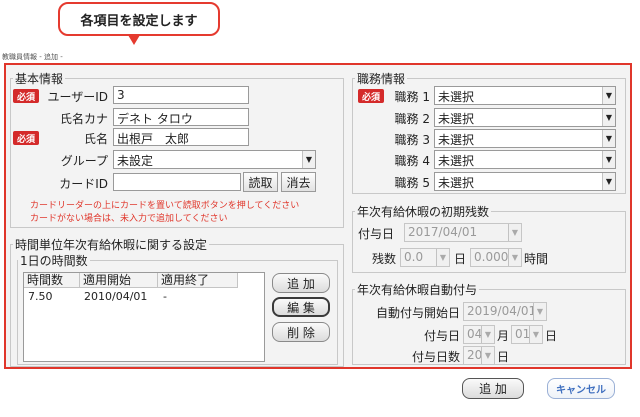 The height and width of the screenshot is (417, 640). What do you see at coordinates (381, 79) in the screenshot?
I see `duty-info-legend: 職務情報` at bounding box center [381, 79].